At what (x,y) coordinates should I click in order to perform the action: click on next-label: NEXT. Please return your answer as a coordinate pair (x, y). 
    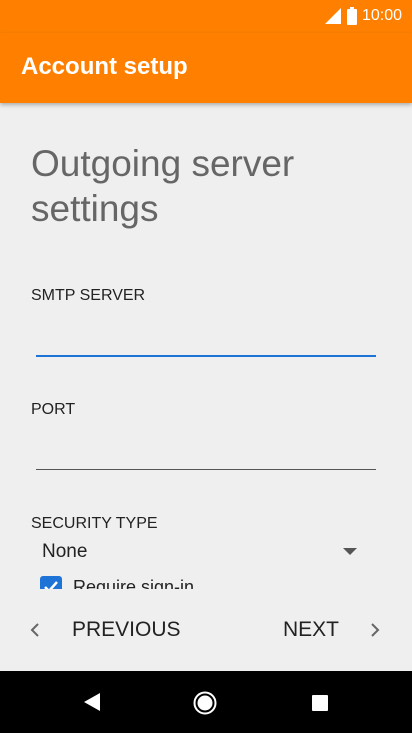
    Looking at the image, I should click on (311, 629).